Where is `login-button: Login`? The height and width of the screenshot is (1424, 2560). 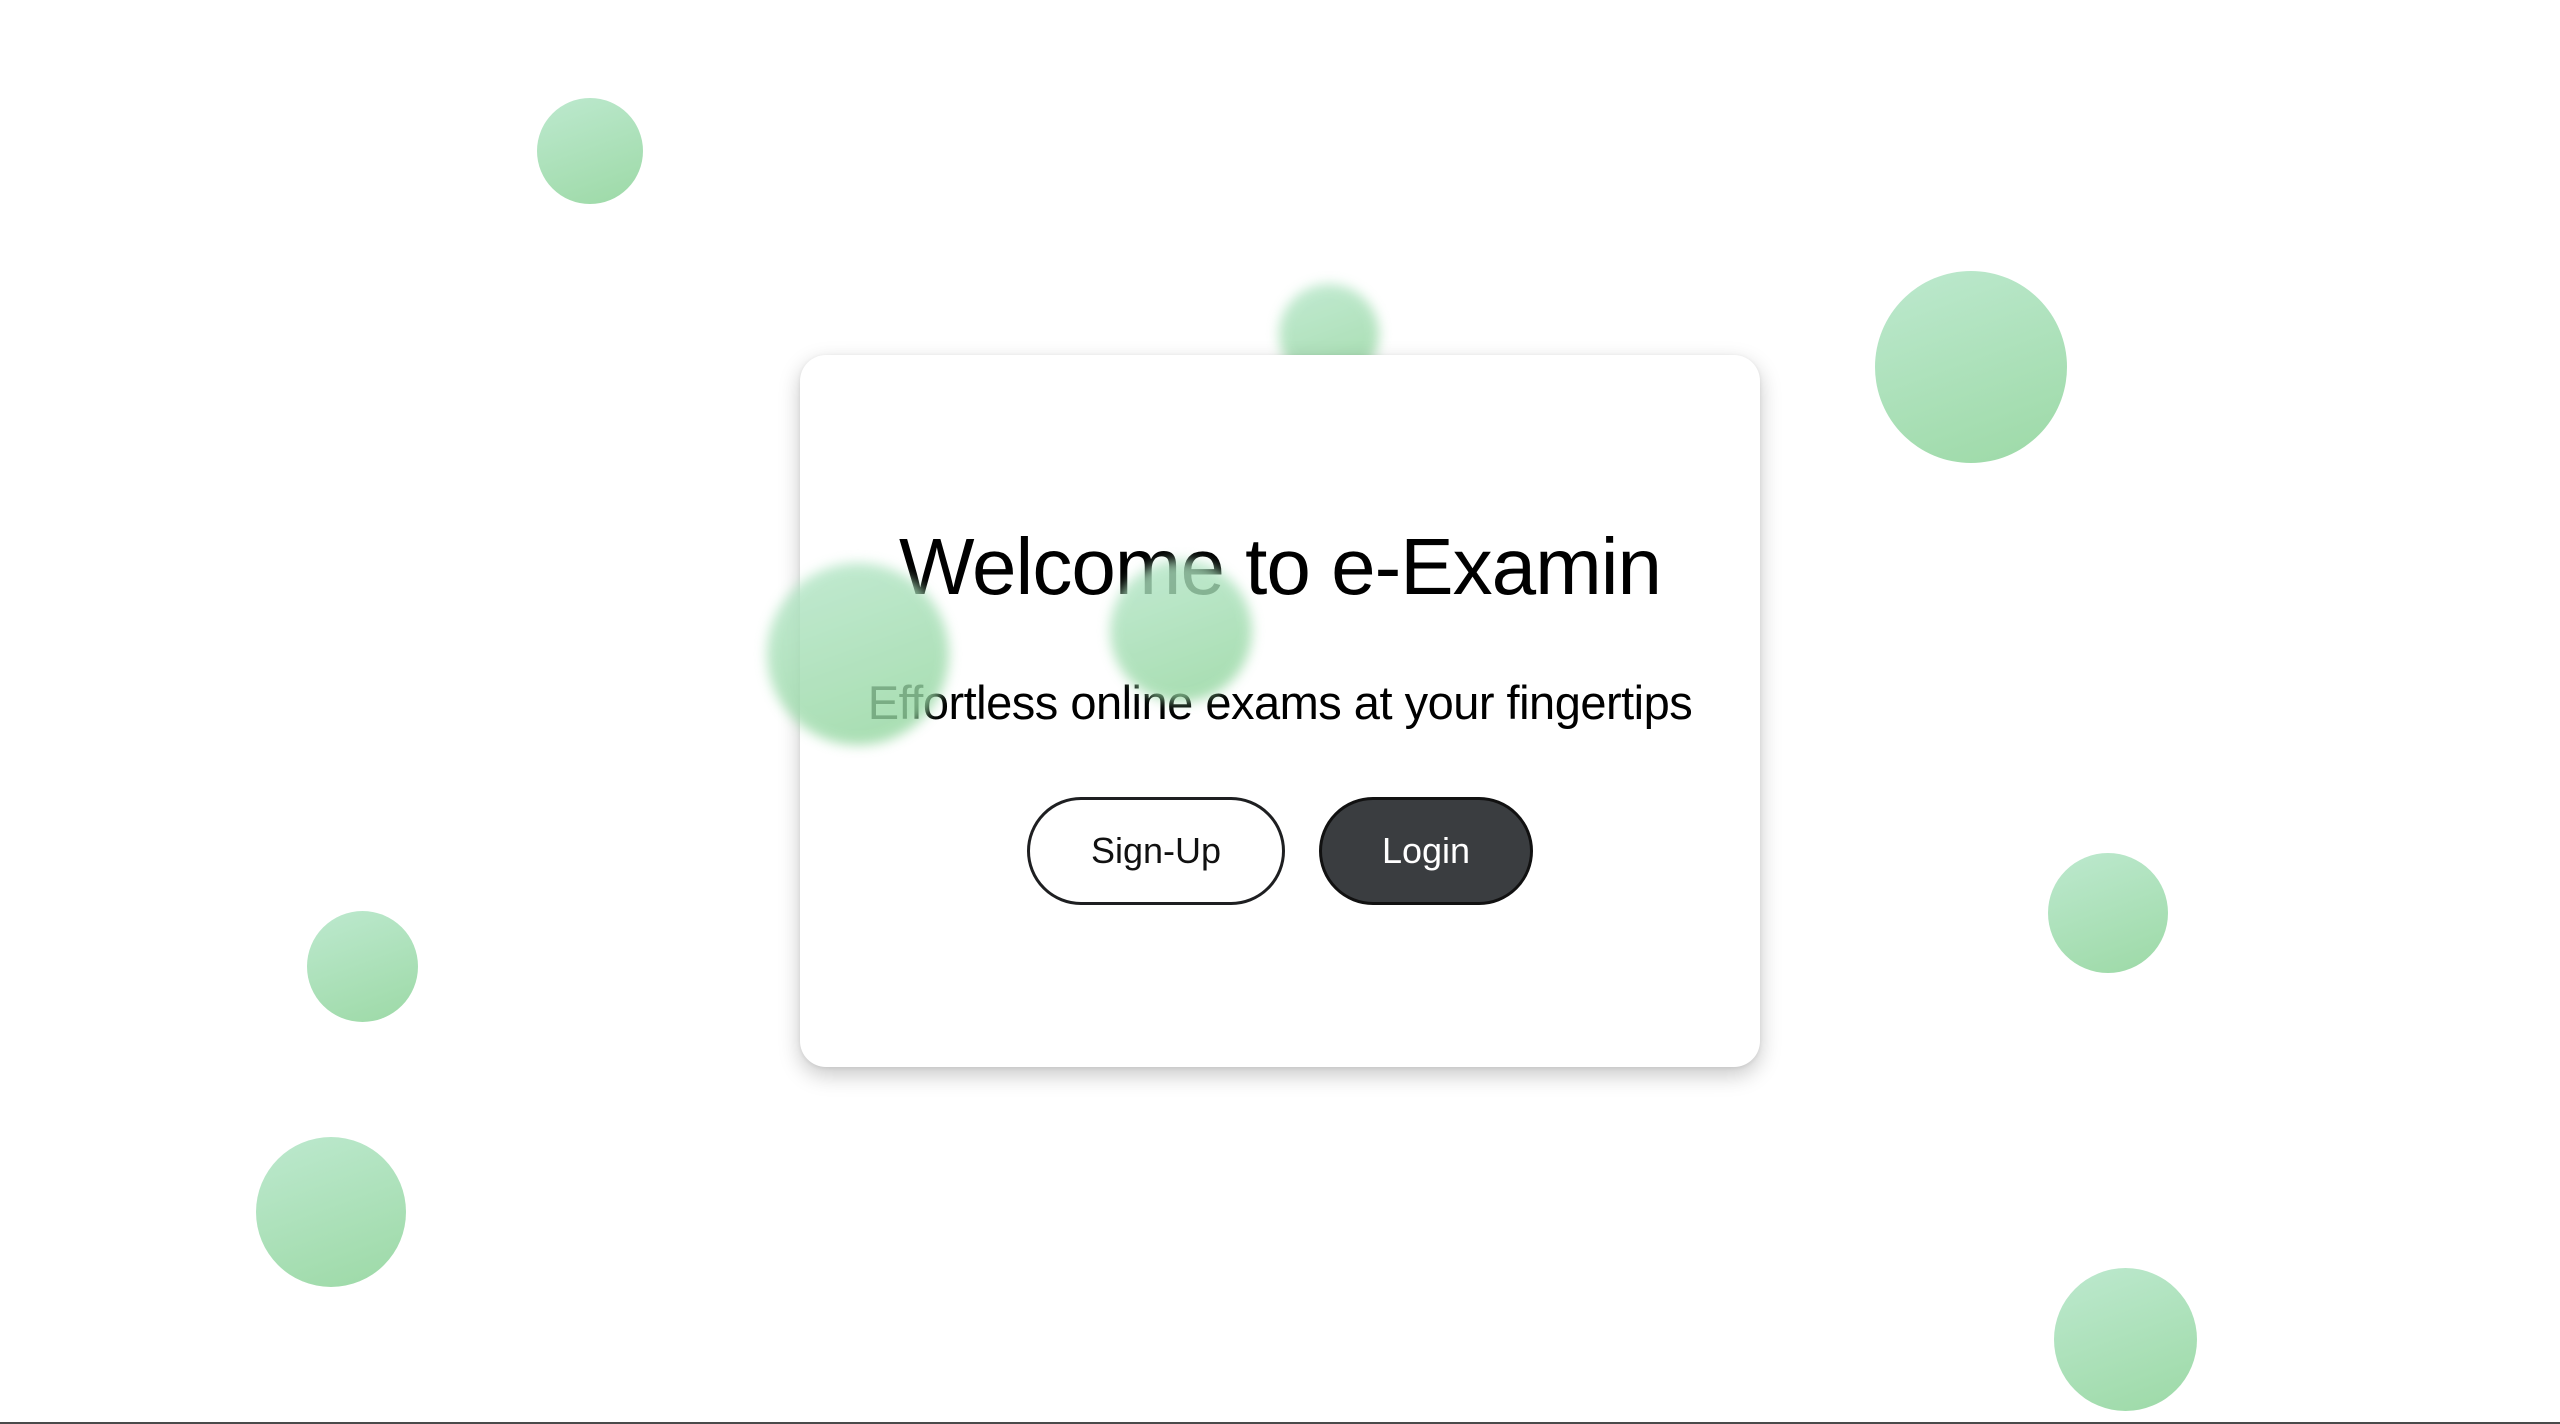 login-button: Login is located at coordinates (1426, 851).